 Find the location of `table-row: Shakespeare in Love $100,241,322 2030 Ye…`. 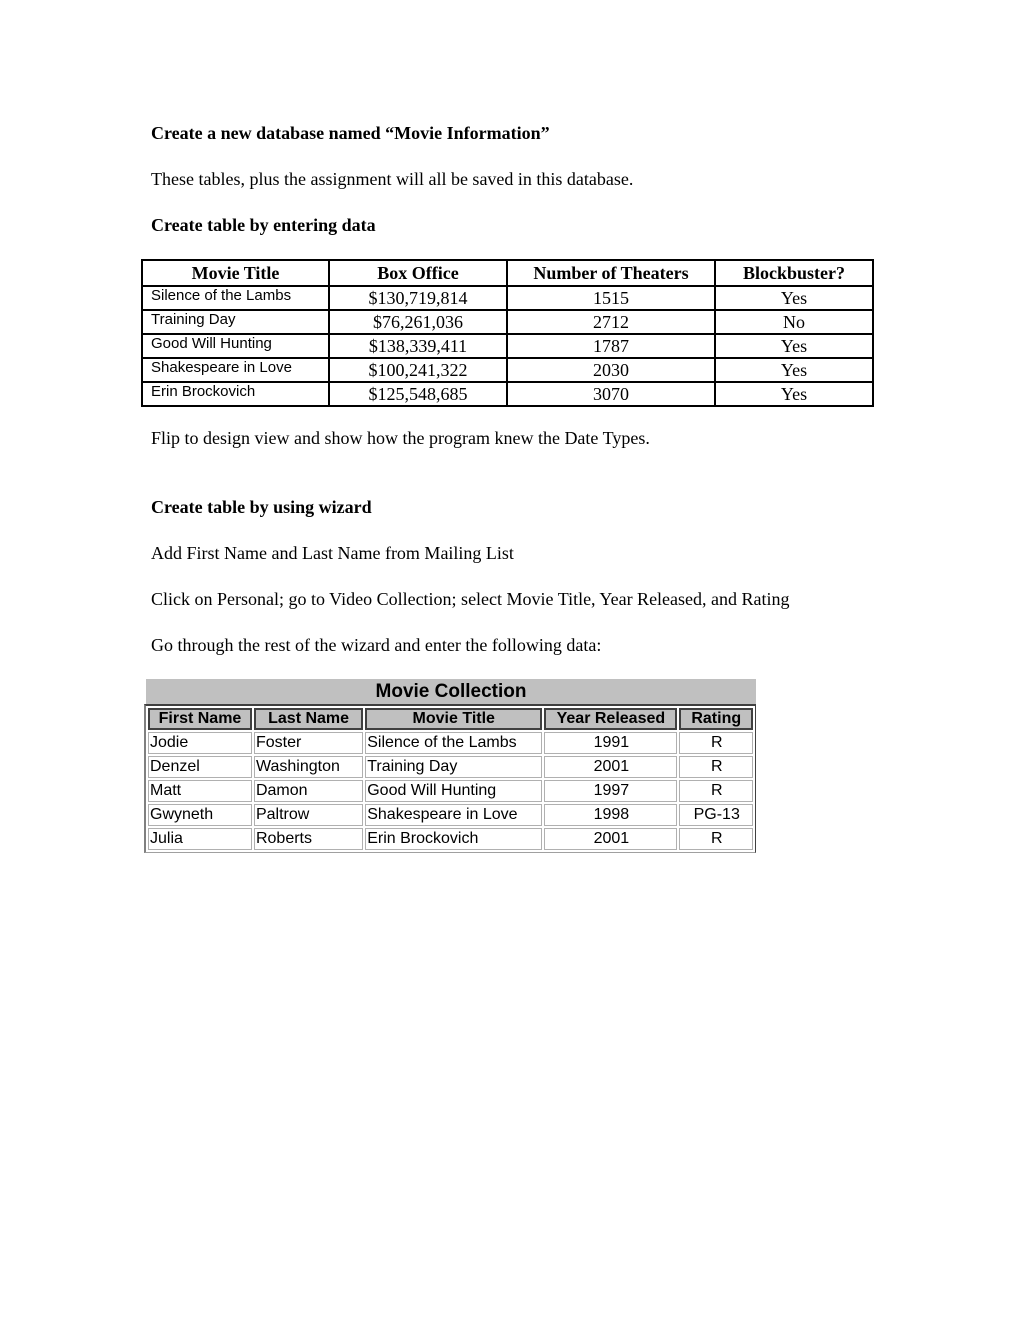

table-row: Shakespeare in Love $100,241,322 2030 Ye… is located at coordinates (507, 370).